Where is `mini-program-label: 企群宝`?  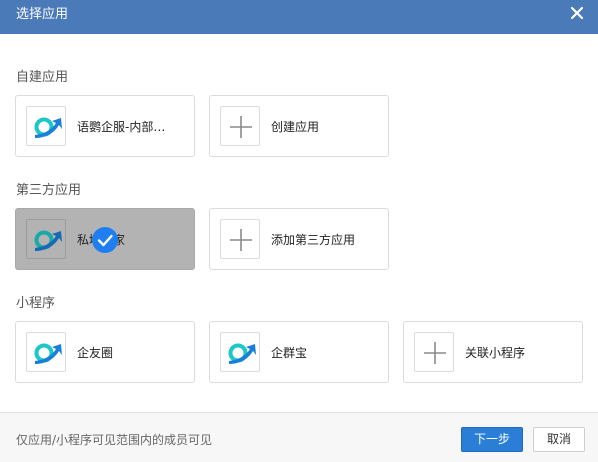 mini-program-label: 企群宝 is located at coordinates (289, 353).